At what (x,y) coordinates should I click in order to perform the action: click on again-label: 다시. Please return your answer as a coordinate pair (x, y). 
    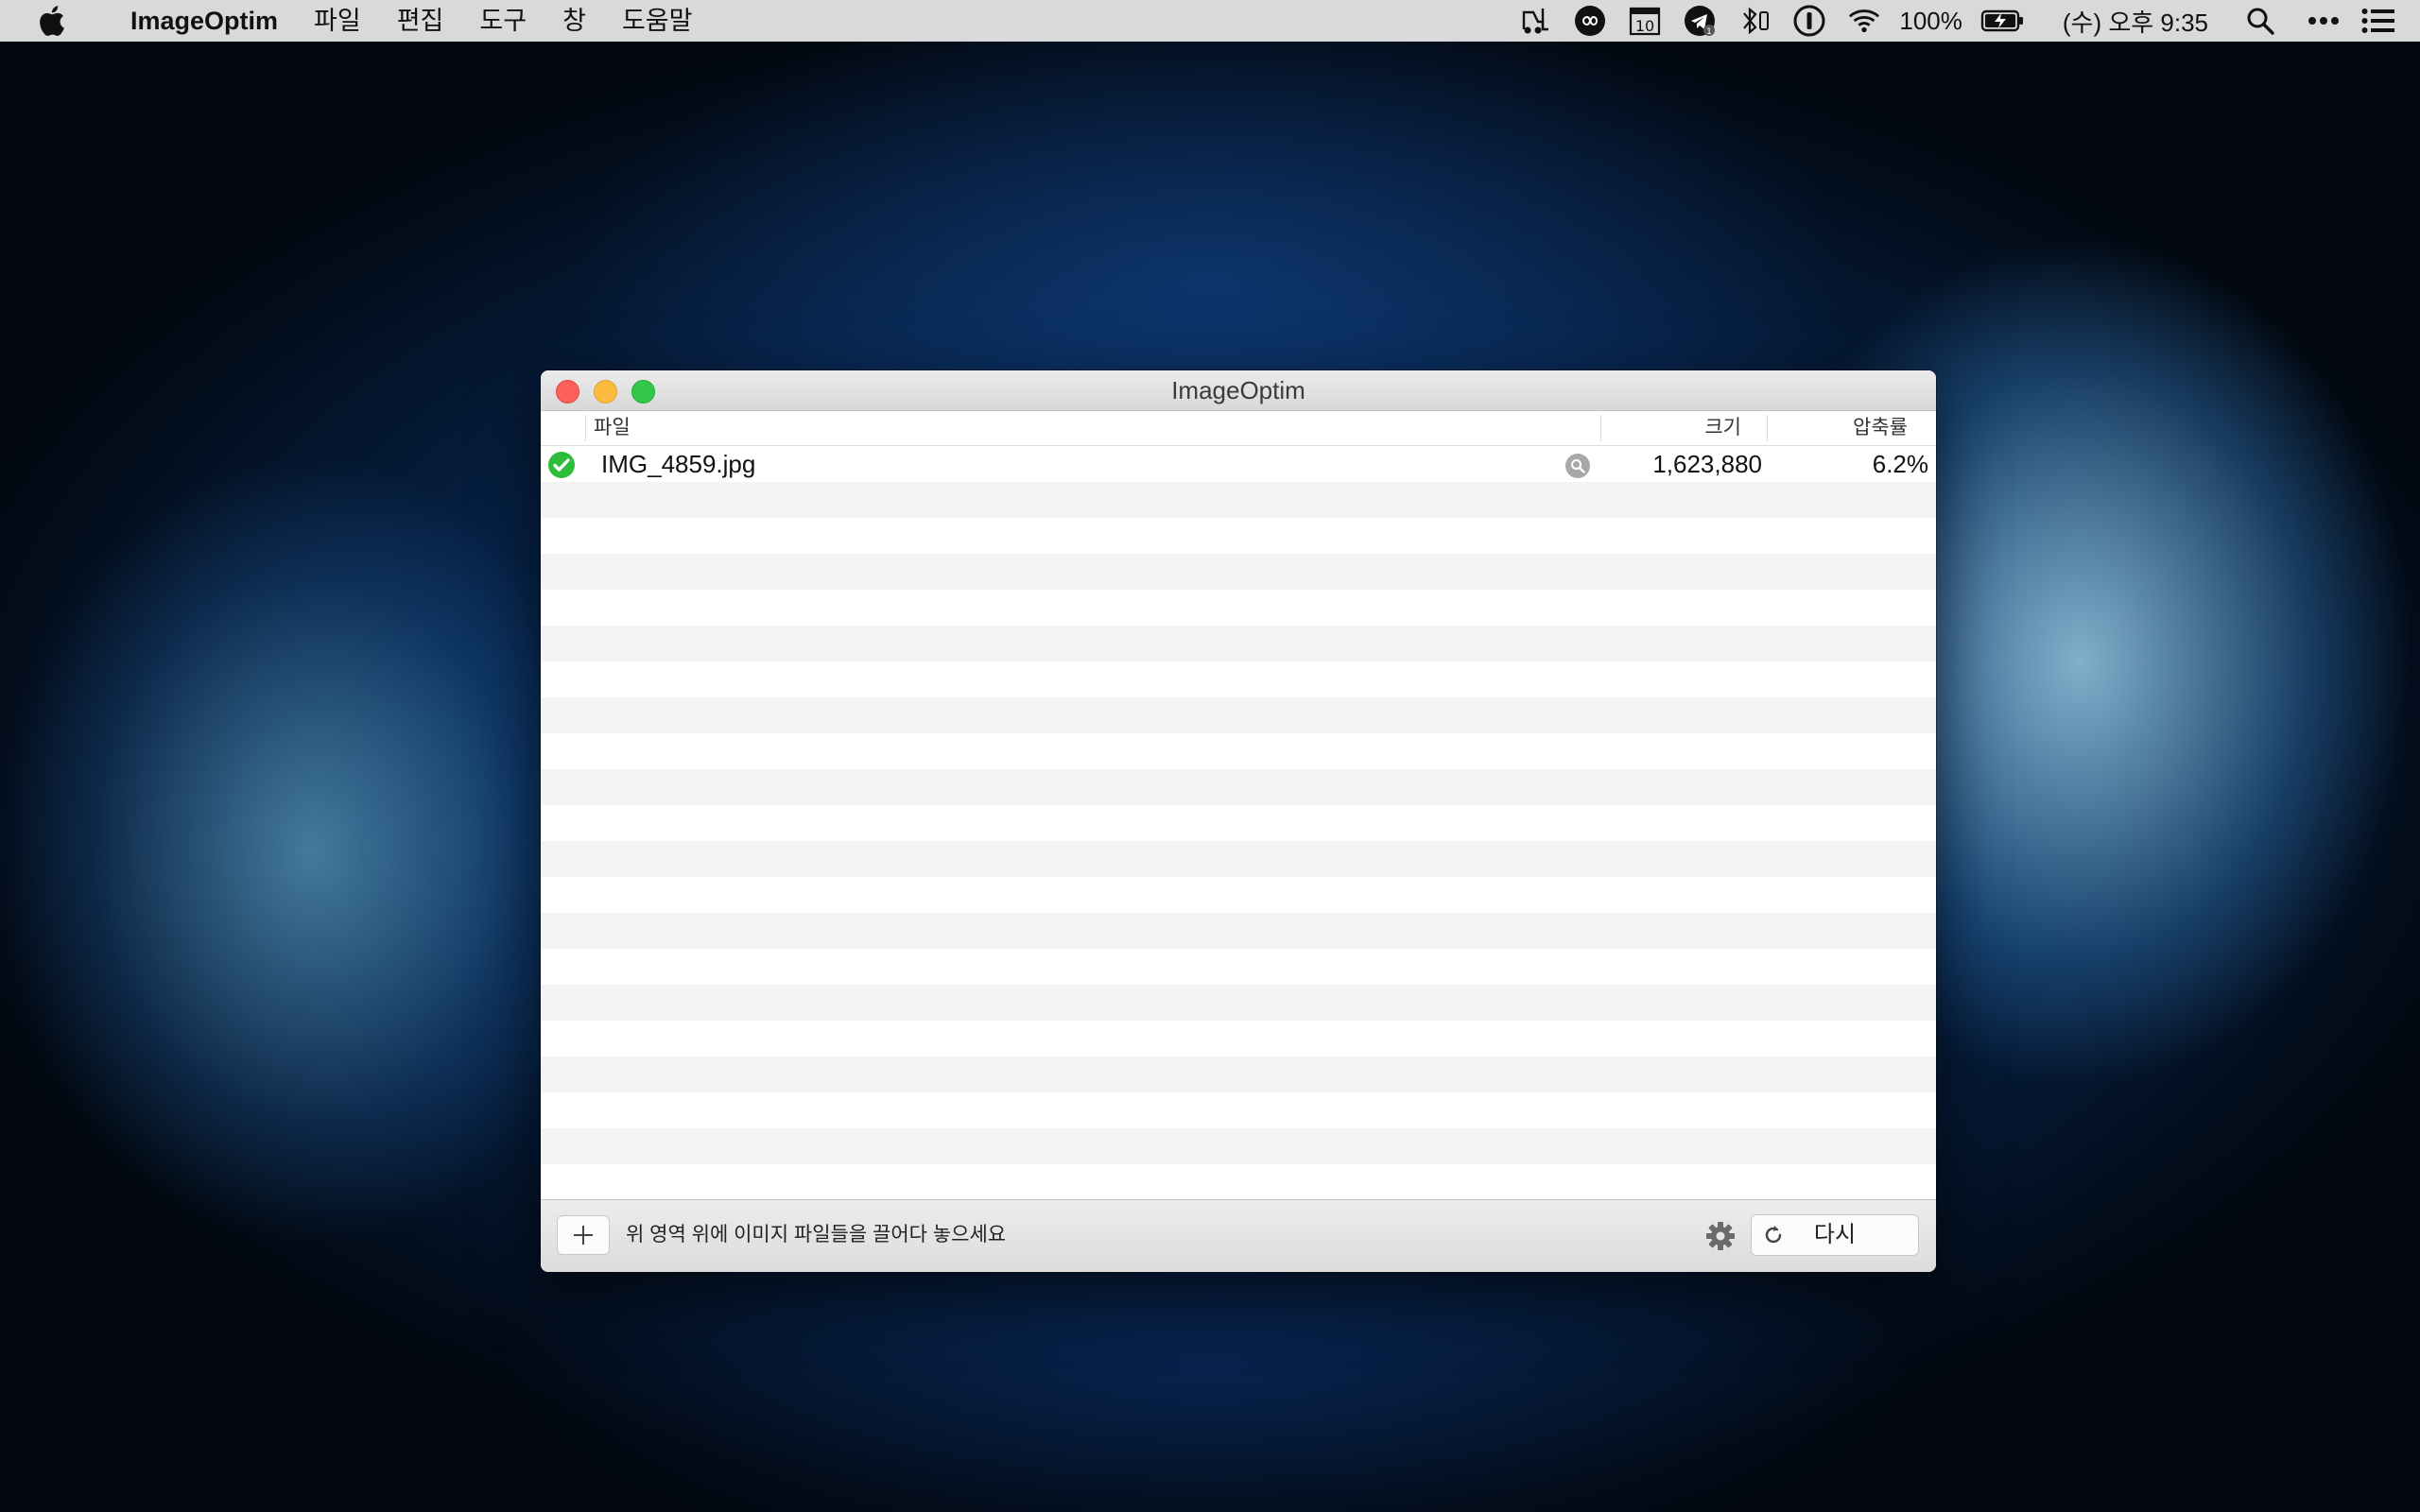
    Looking at the image, I should click on (1835, 1234).